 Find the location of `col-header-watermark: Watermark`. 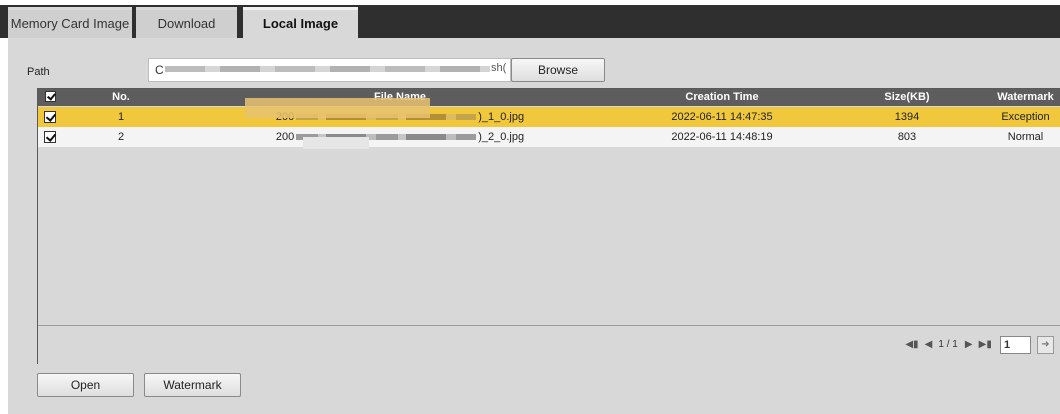

col-header-watermark: Watermark is located at coordinates (1025, 97).